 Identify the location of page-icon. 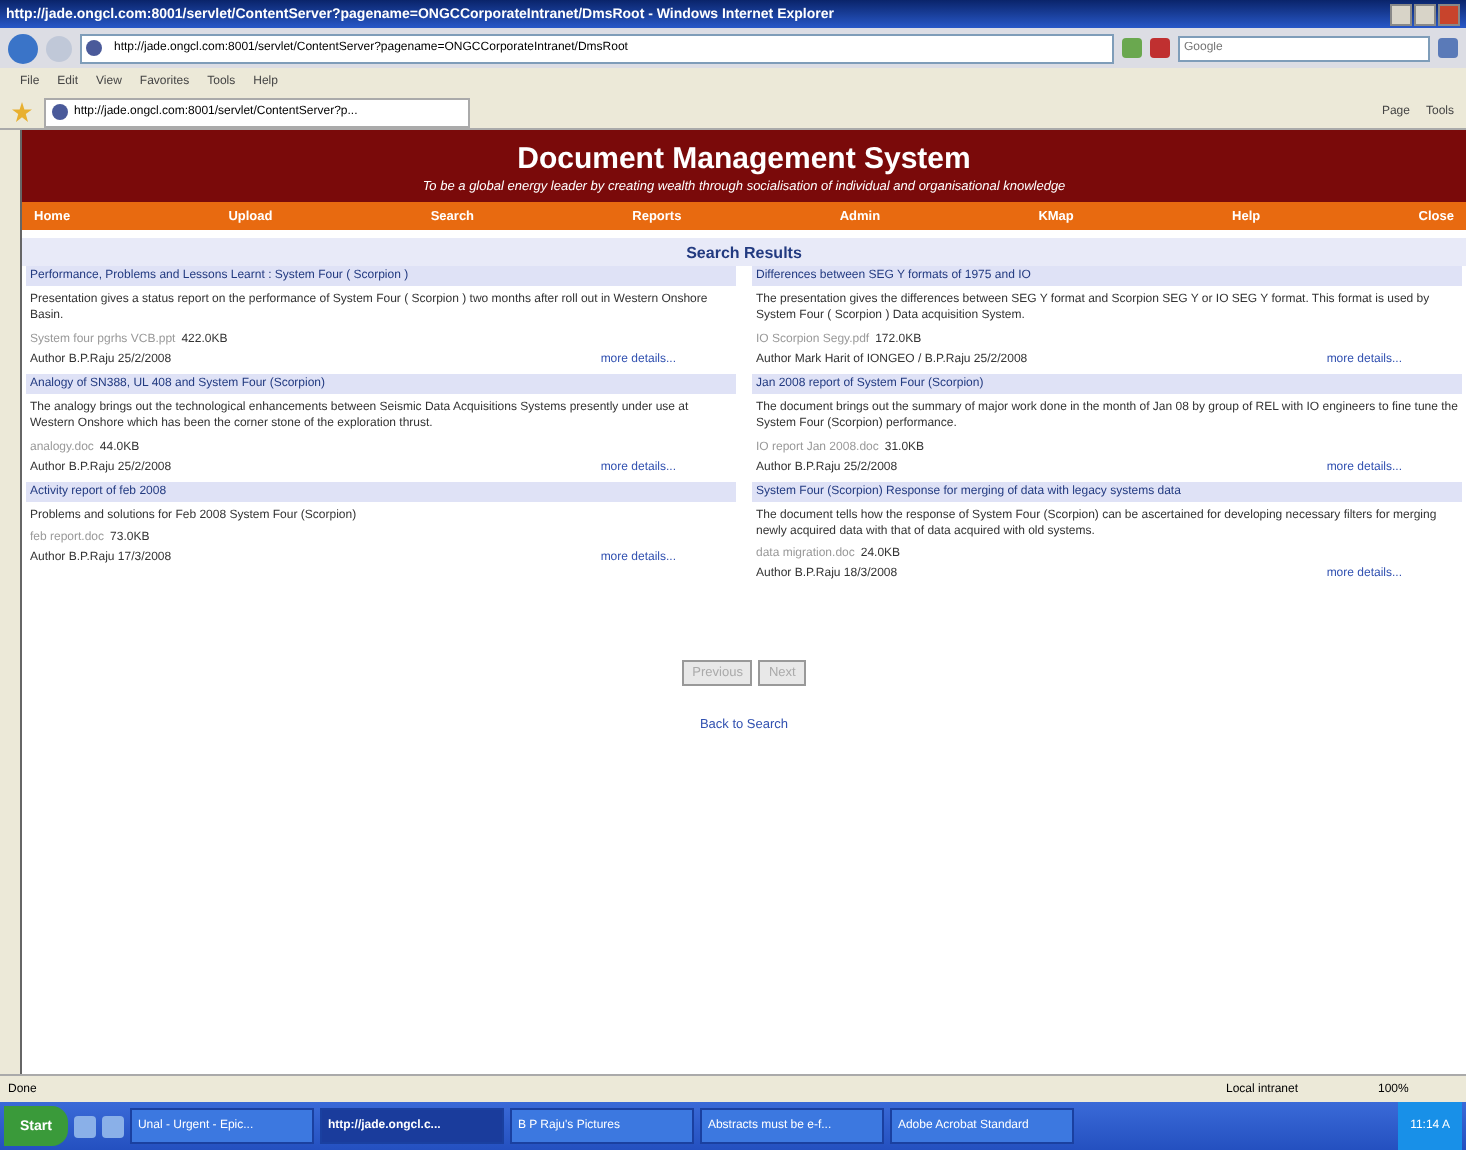
(94, 48).